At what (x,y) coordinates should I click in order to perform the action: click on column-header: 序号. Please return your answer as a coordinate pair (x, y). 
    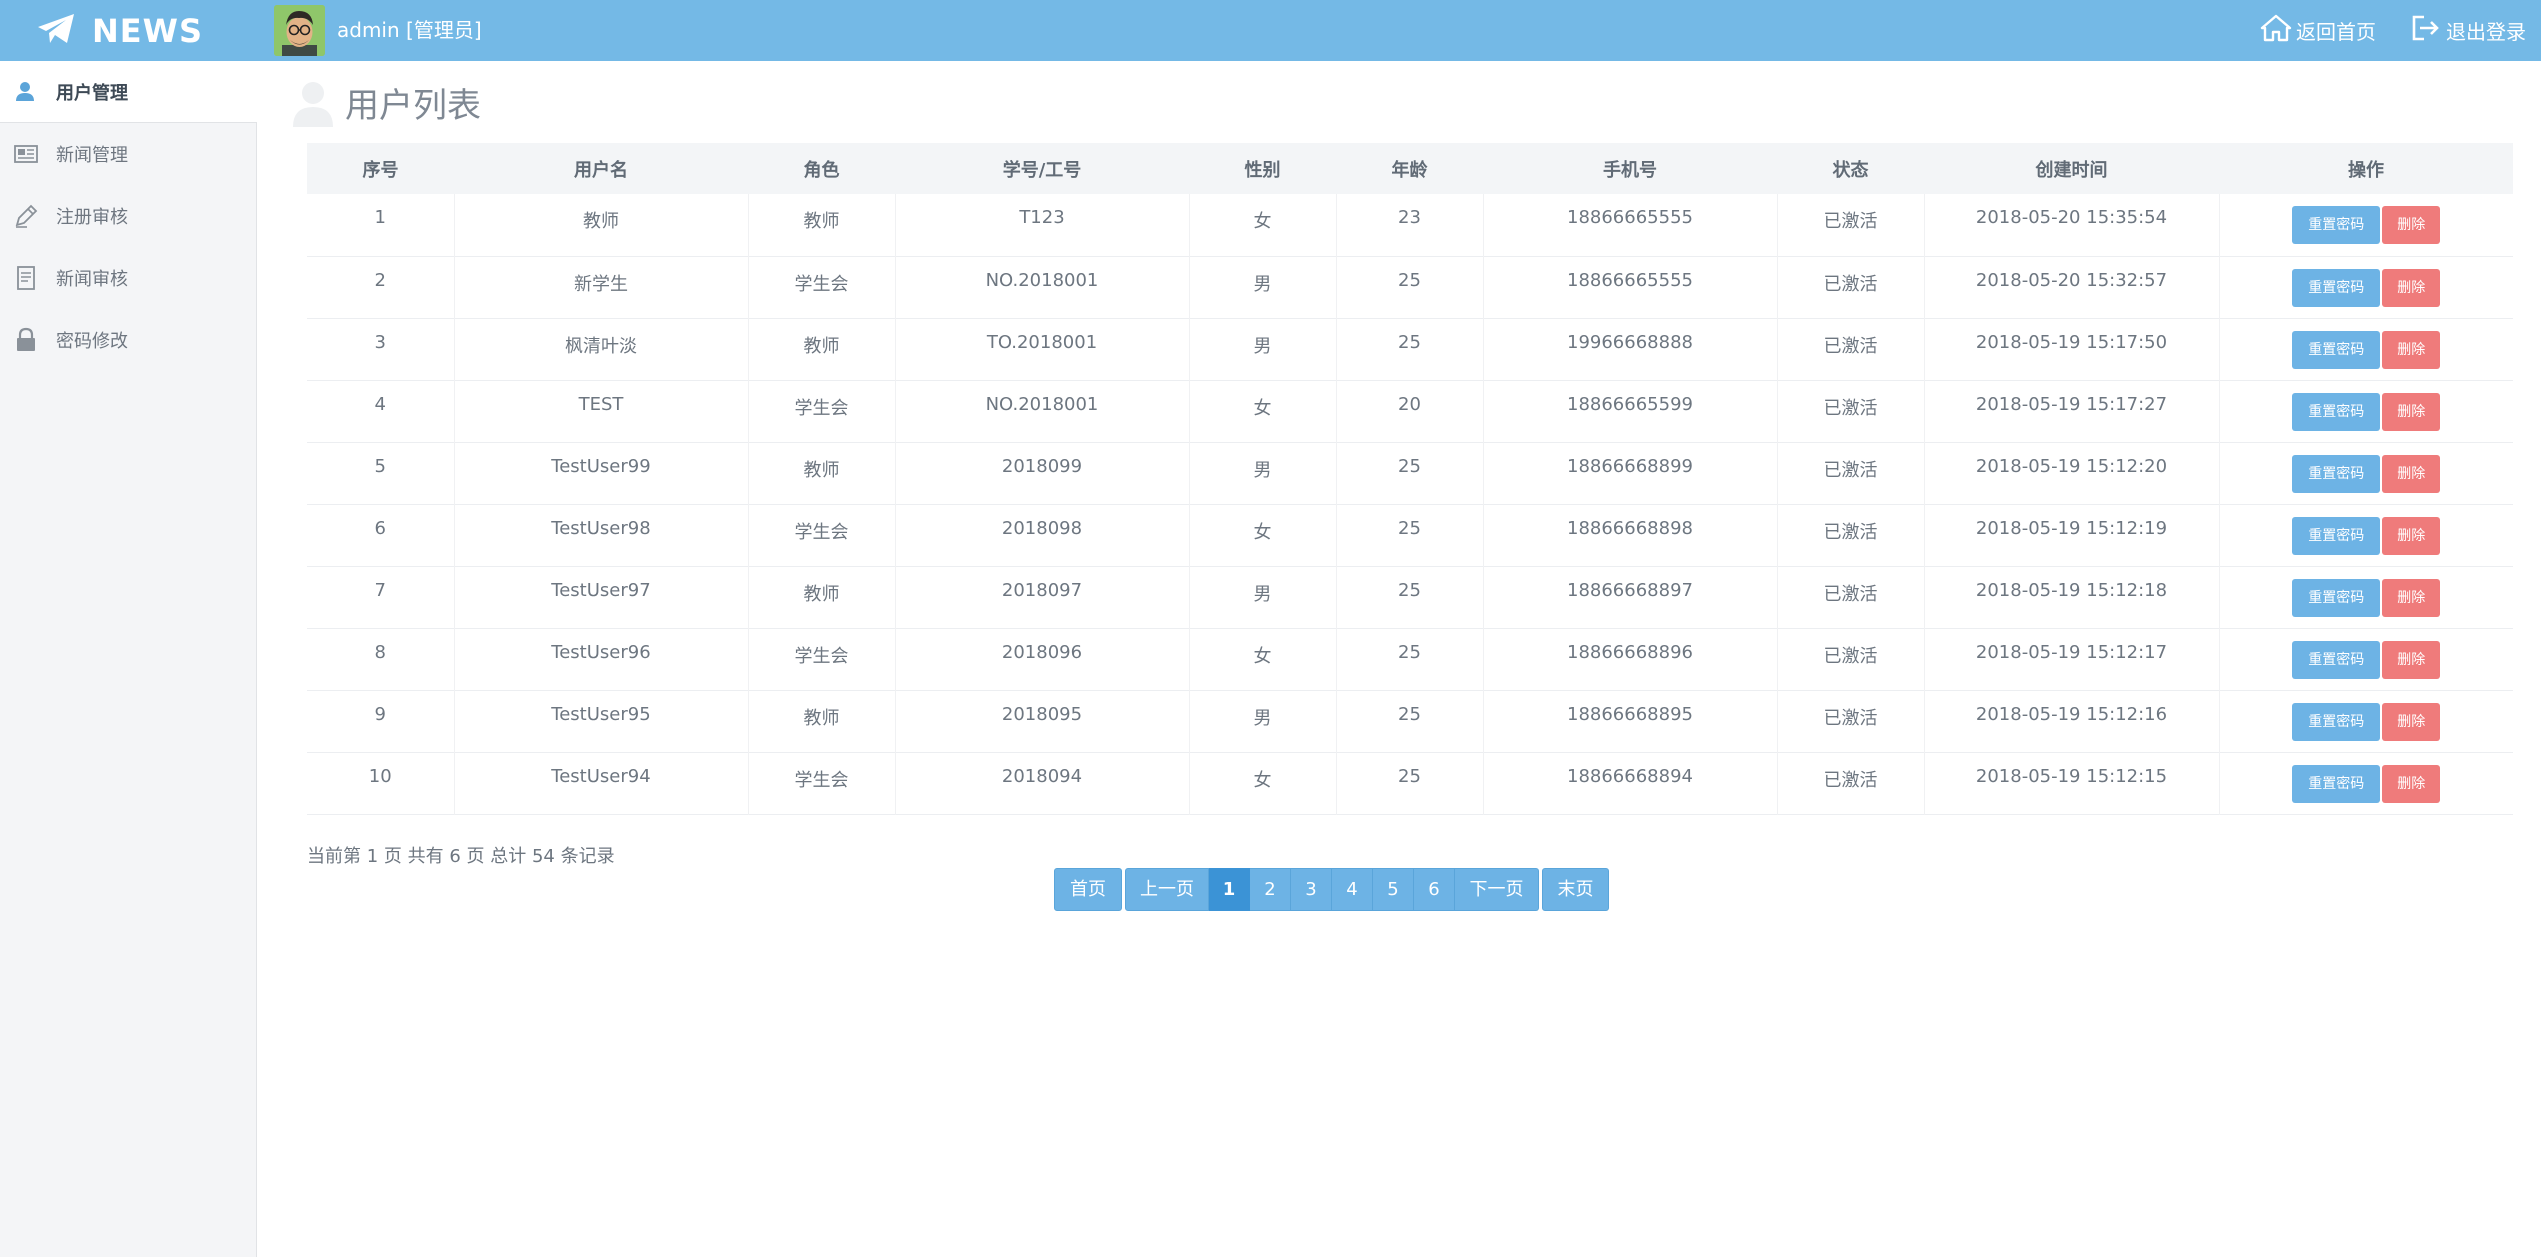
    Looking at the image, I should click on (380, 168).